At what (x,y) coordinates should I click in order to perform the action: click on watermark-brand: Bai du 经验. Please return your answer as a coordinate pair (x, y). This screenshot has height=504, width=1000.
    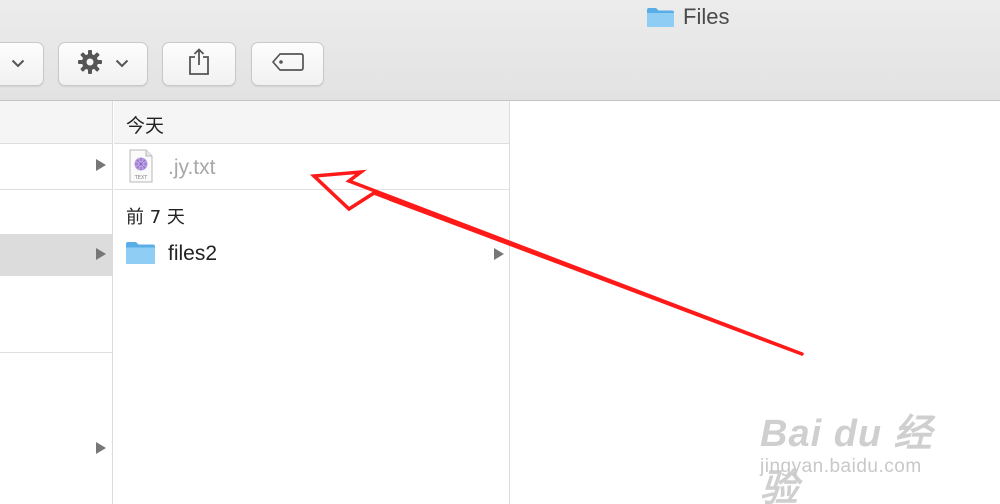
    Looking at the image, I should click on (846, 458).